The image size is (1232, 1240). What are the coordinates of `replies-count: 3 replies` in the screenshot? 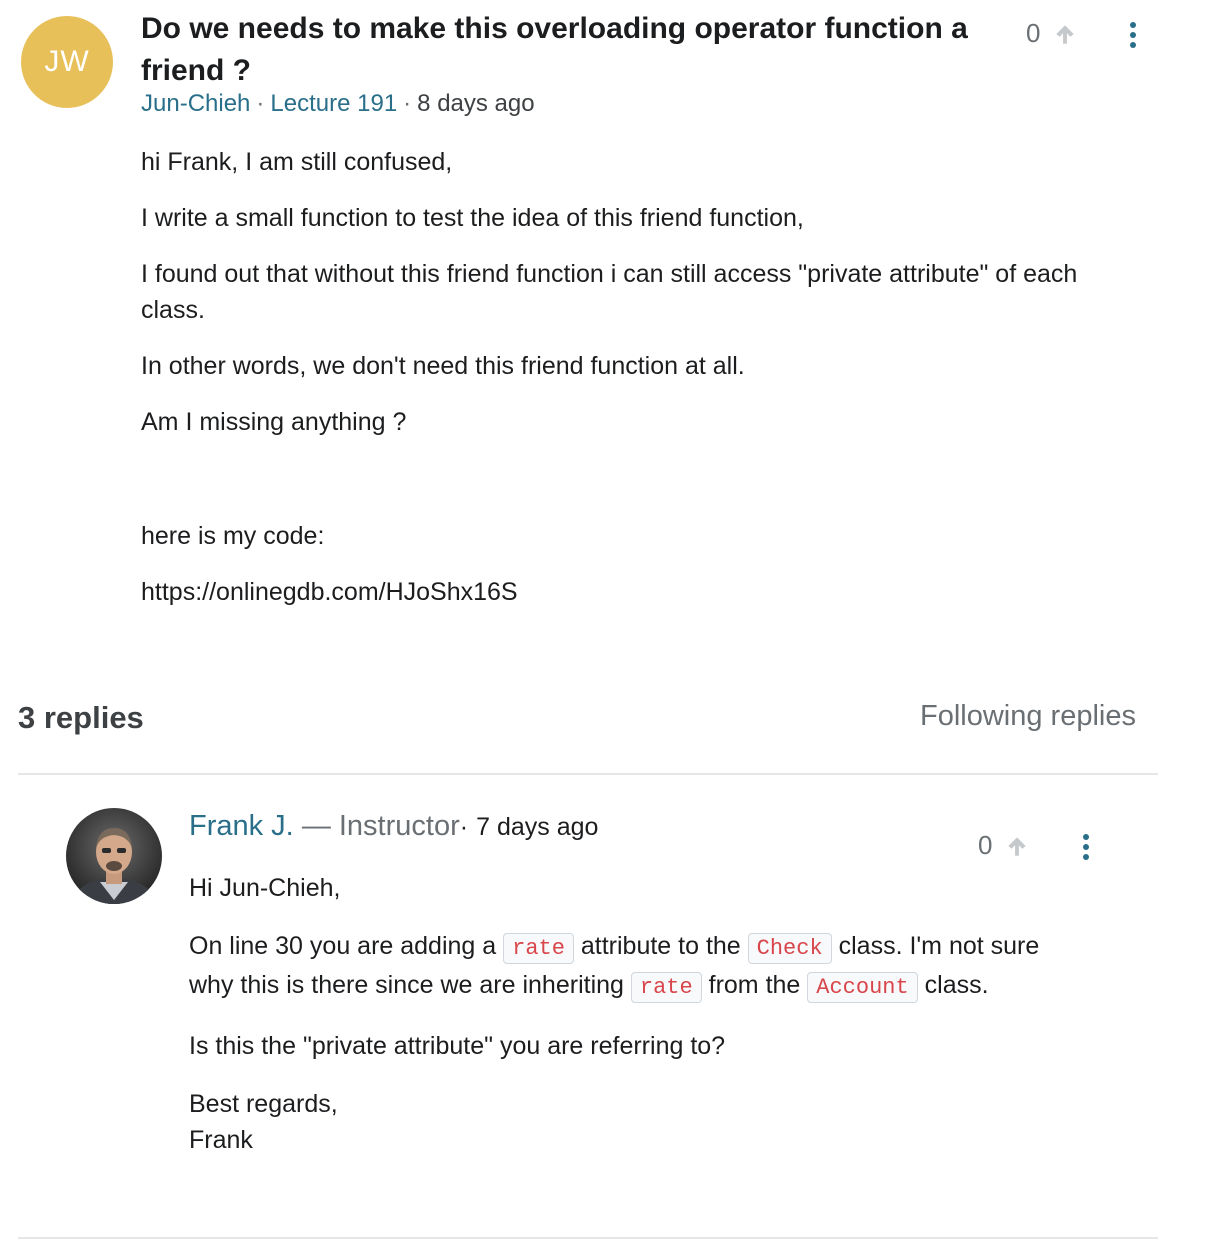 It's located at (81, 717).